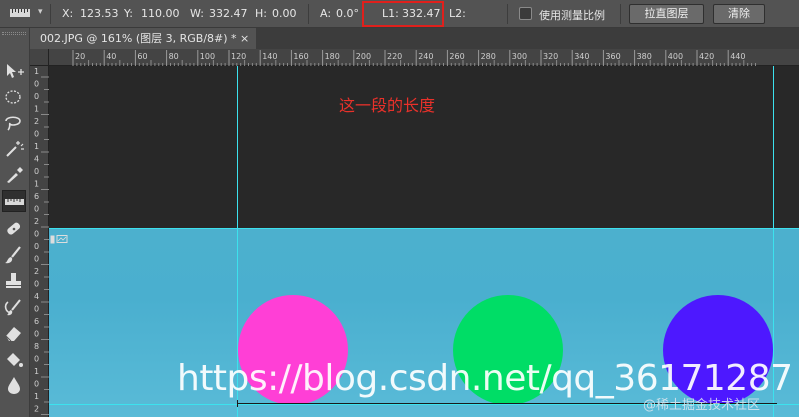 The image size is (799, 417). What do you see at coordinates (390, 13) in the screenshot?
I see `l1-label: L1:` at bounding box center [390, 13].